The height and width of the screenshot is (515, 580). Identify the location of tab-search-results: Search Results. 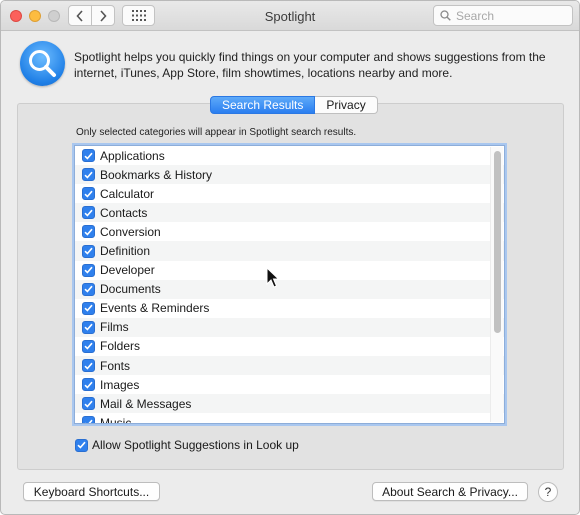
(263, 105).